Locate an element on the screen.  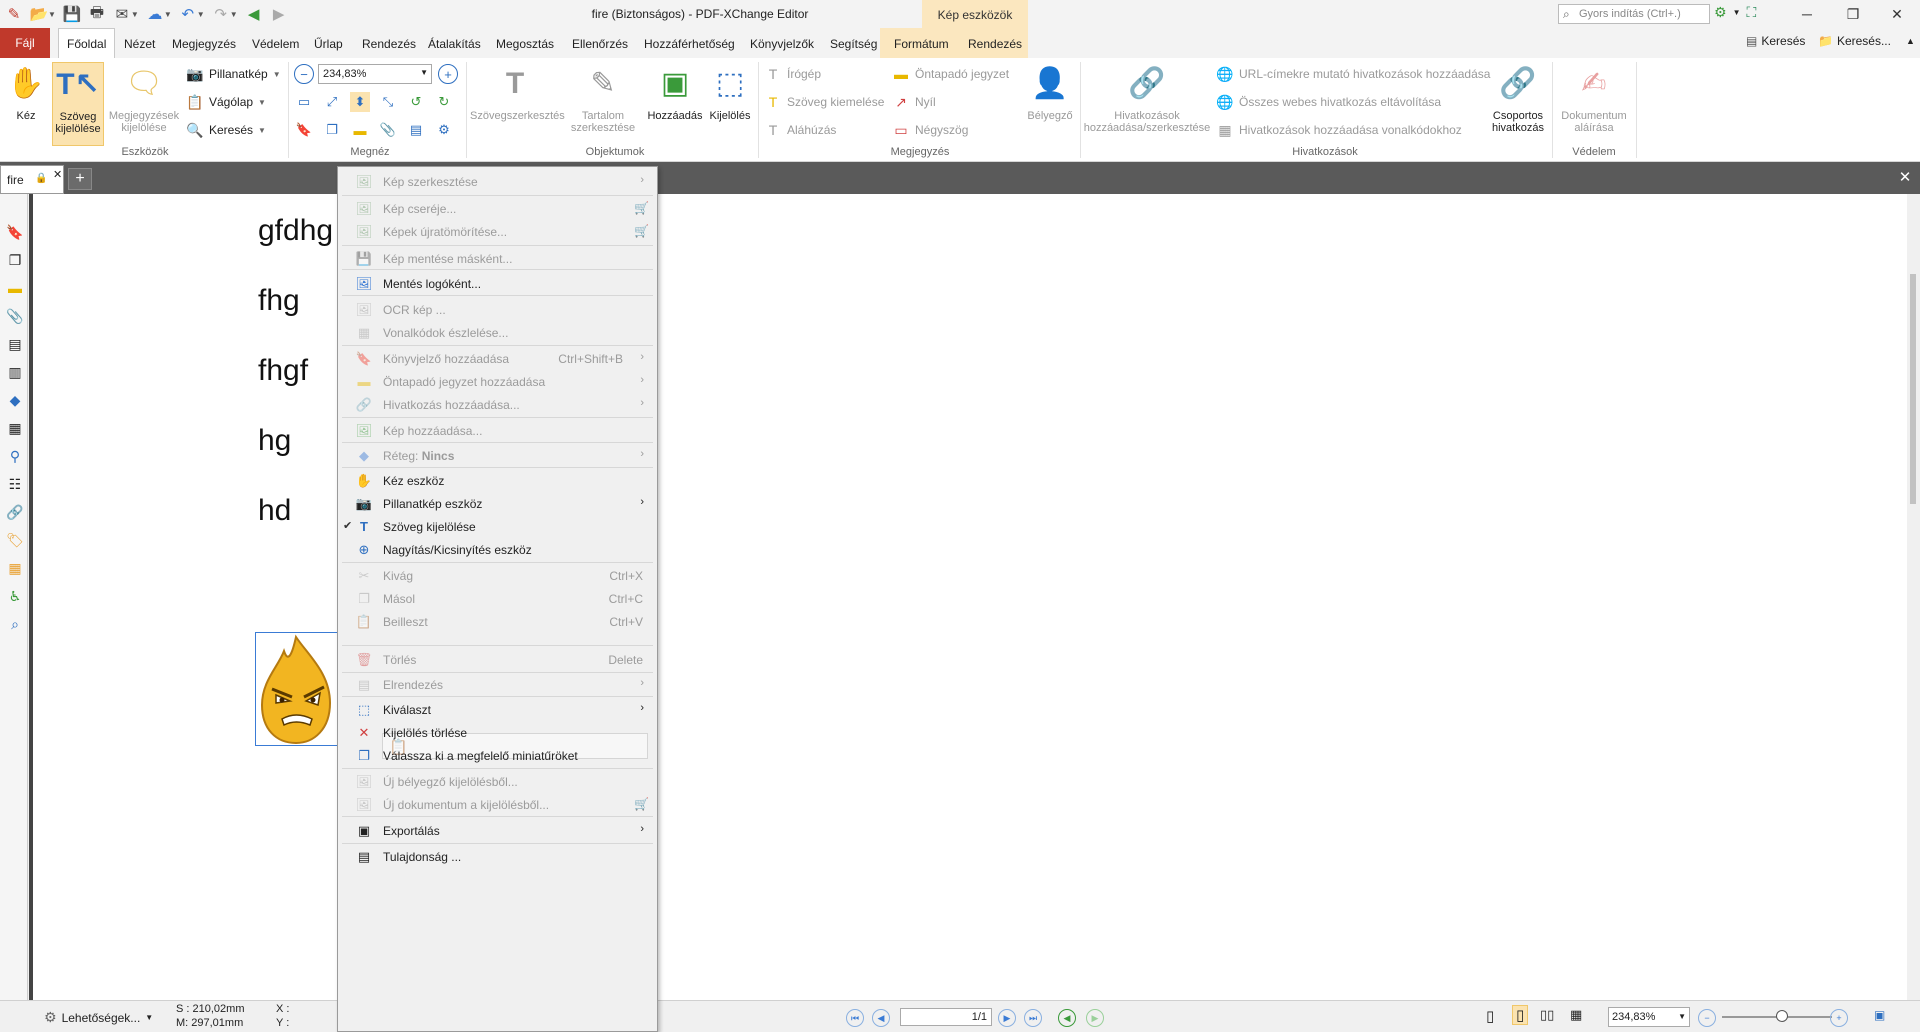
comment-pane-icon: ▬ is located at coordinates (360, 130).